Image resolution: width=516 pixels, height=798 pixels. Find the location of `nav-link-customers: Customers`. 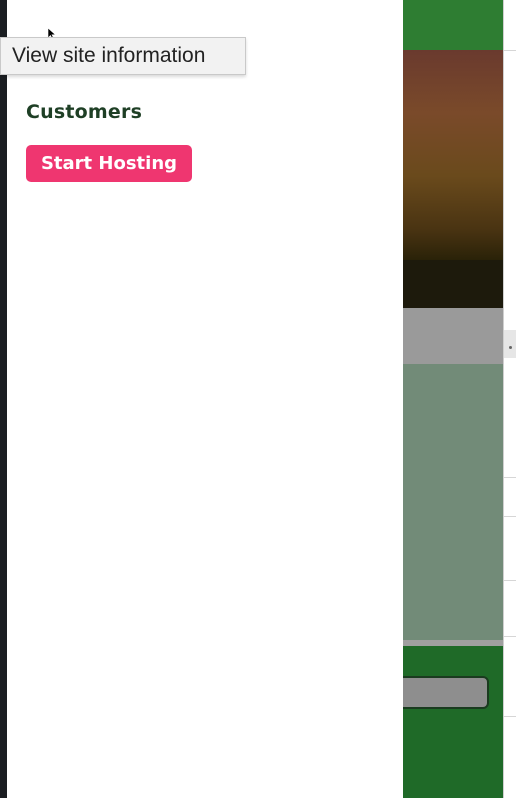

nav-link-customers: Customers is located at coordinates (84, 112).